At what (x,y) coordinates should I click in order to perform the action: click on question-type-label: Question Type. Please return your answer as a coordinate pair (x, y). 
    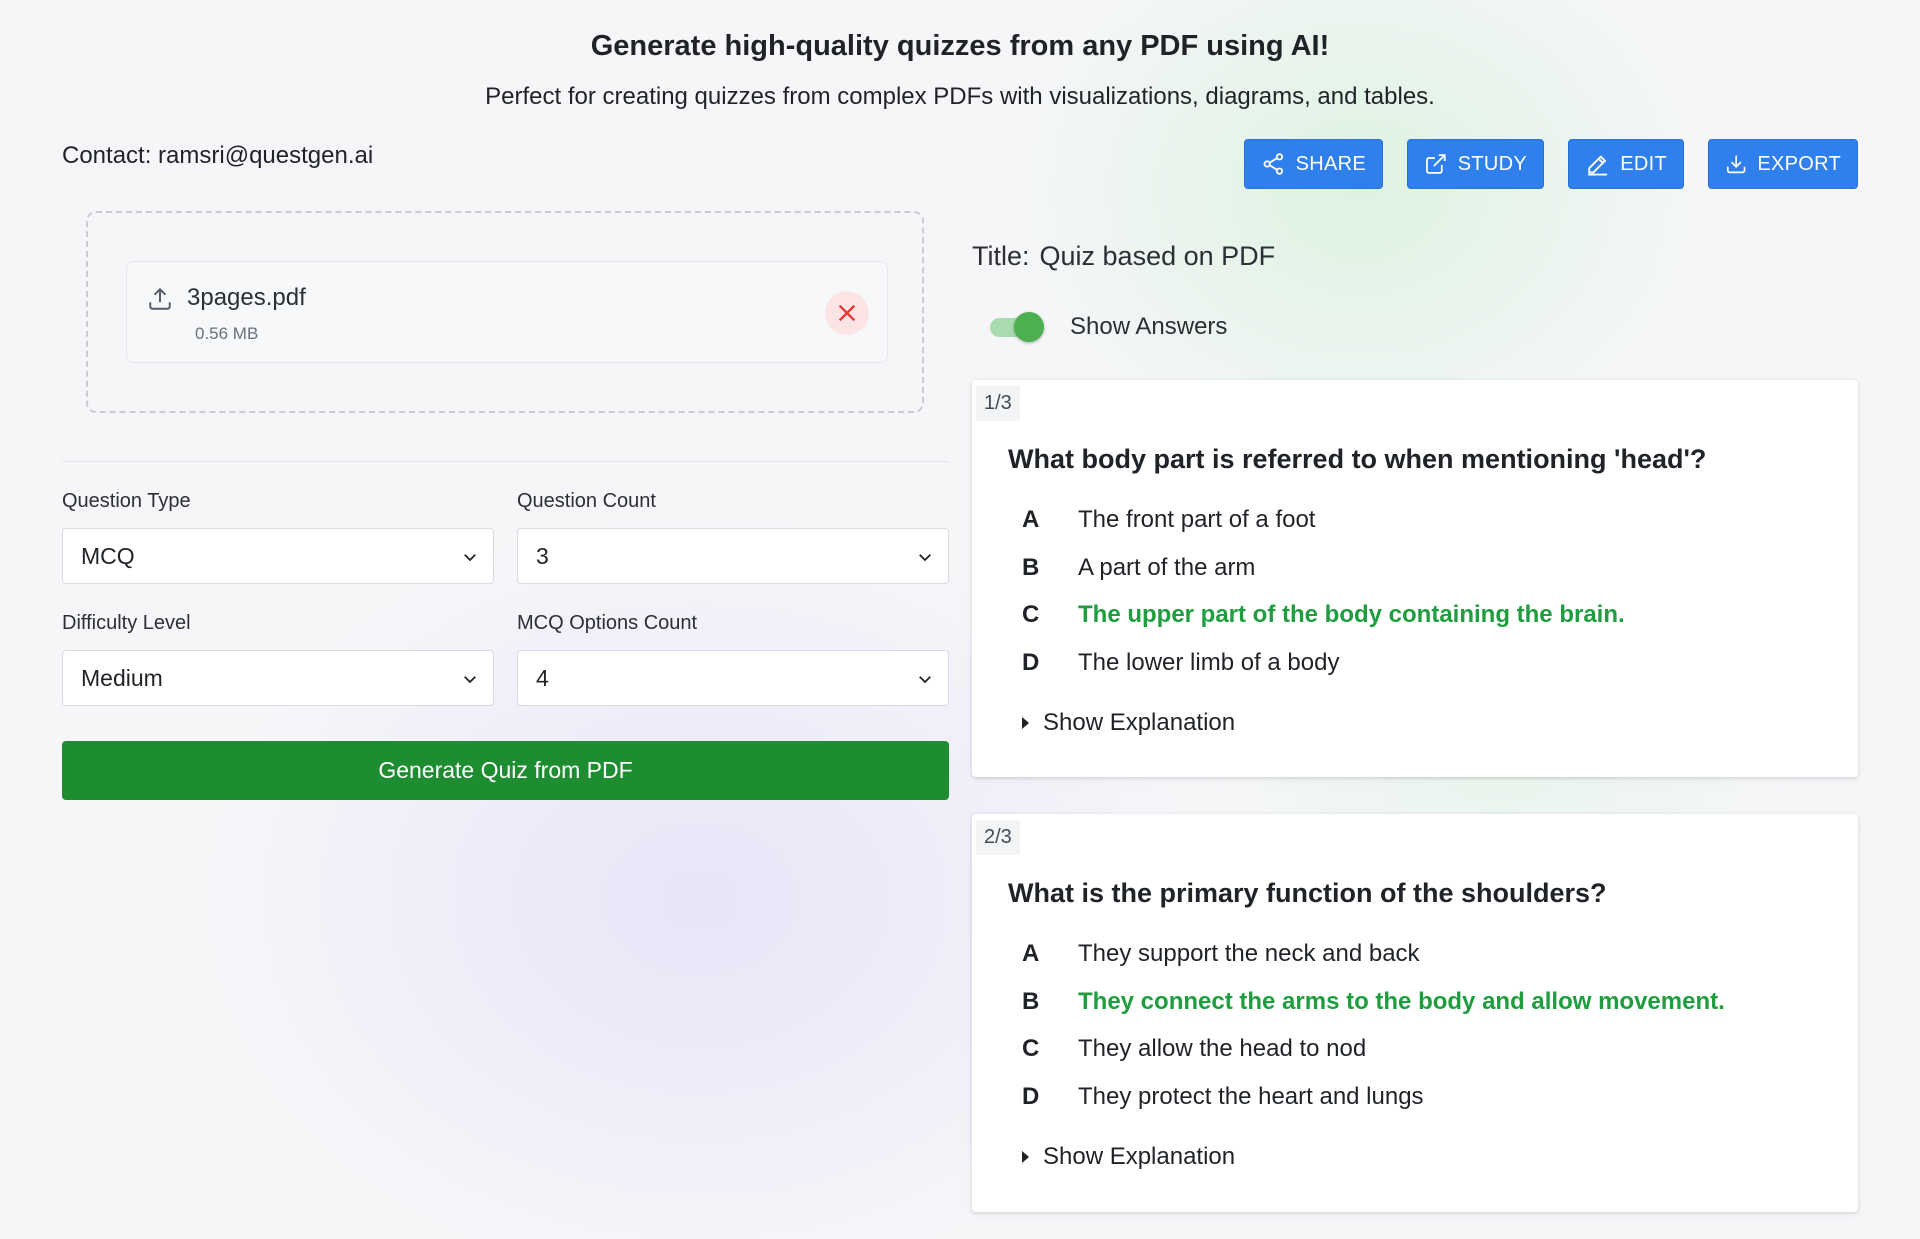
    Looking at the image, I should click on (126, 501).